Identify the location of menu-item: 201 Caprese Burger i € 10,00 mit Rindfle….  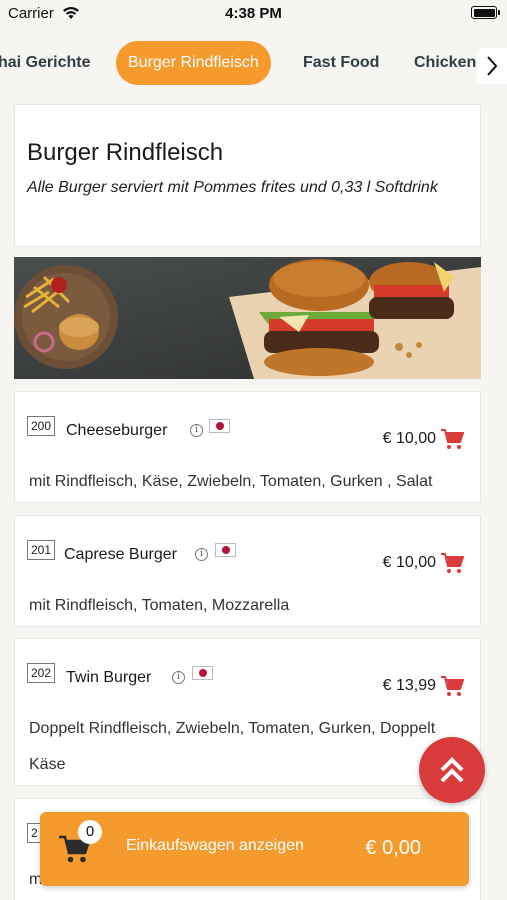
(247, 571).